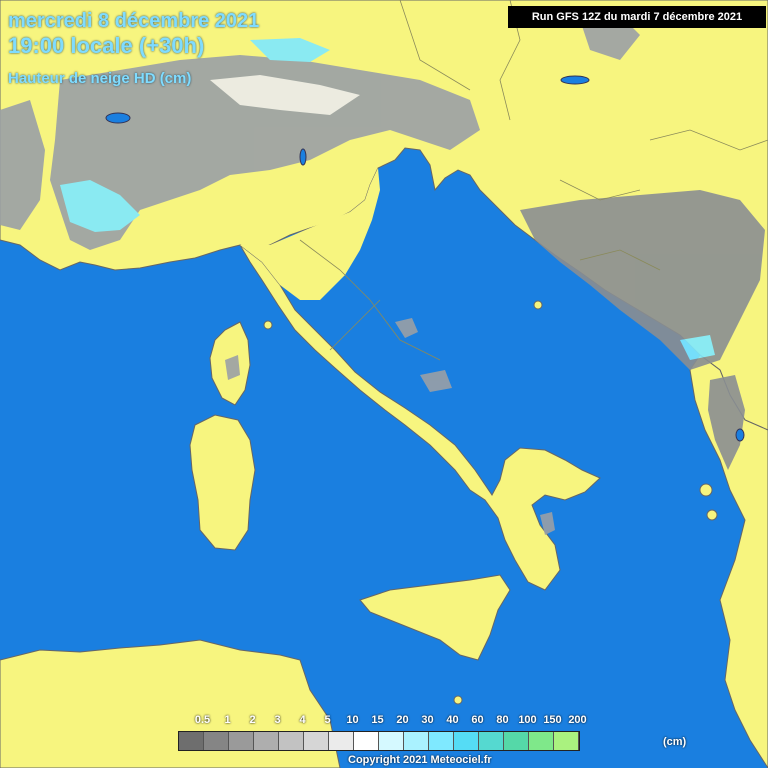 The height and width of the screenshot is (768, 768). What do you see at coordinates (134, 21) in the screenshot?
I see `forecast-date: mercredi 8 décembre 2021` at bounding box center [134, 21].